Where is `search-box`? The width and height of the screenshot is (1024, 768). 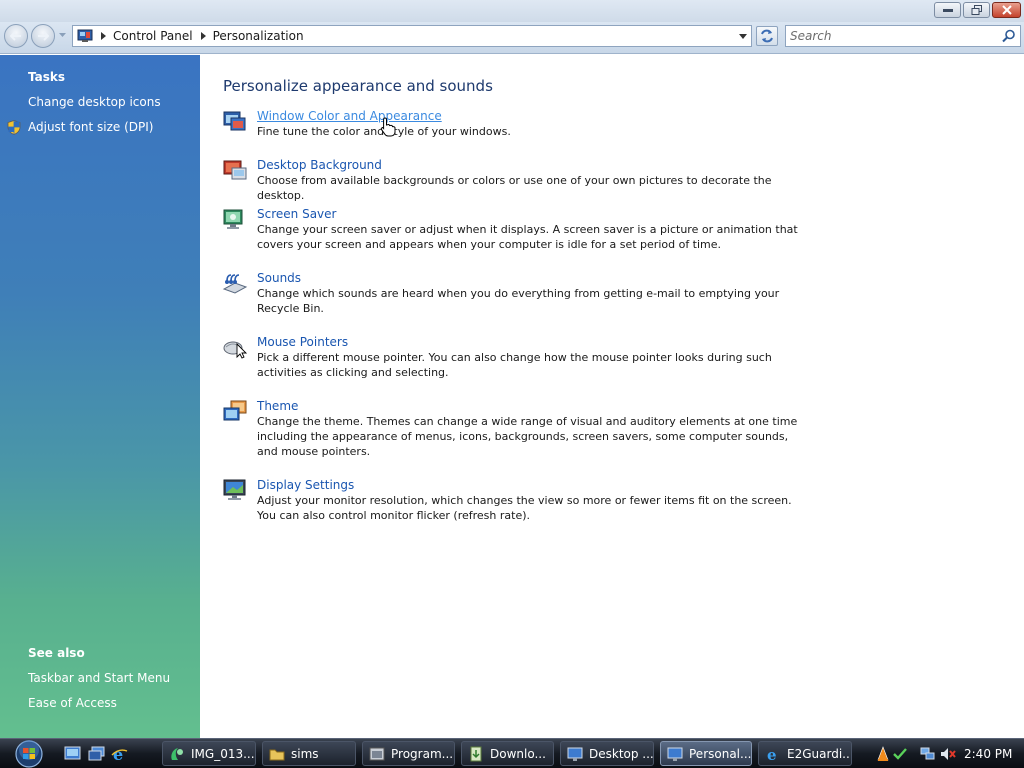 search-box is located at coordinates (903, 36).